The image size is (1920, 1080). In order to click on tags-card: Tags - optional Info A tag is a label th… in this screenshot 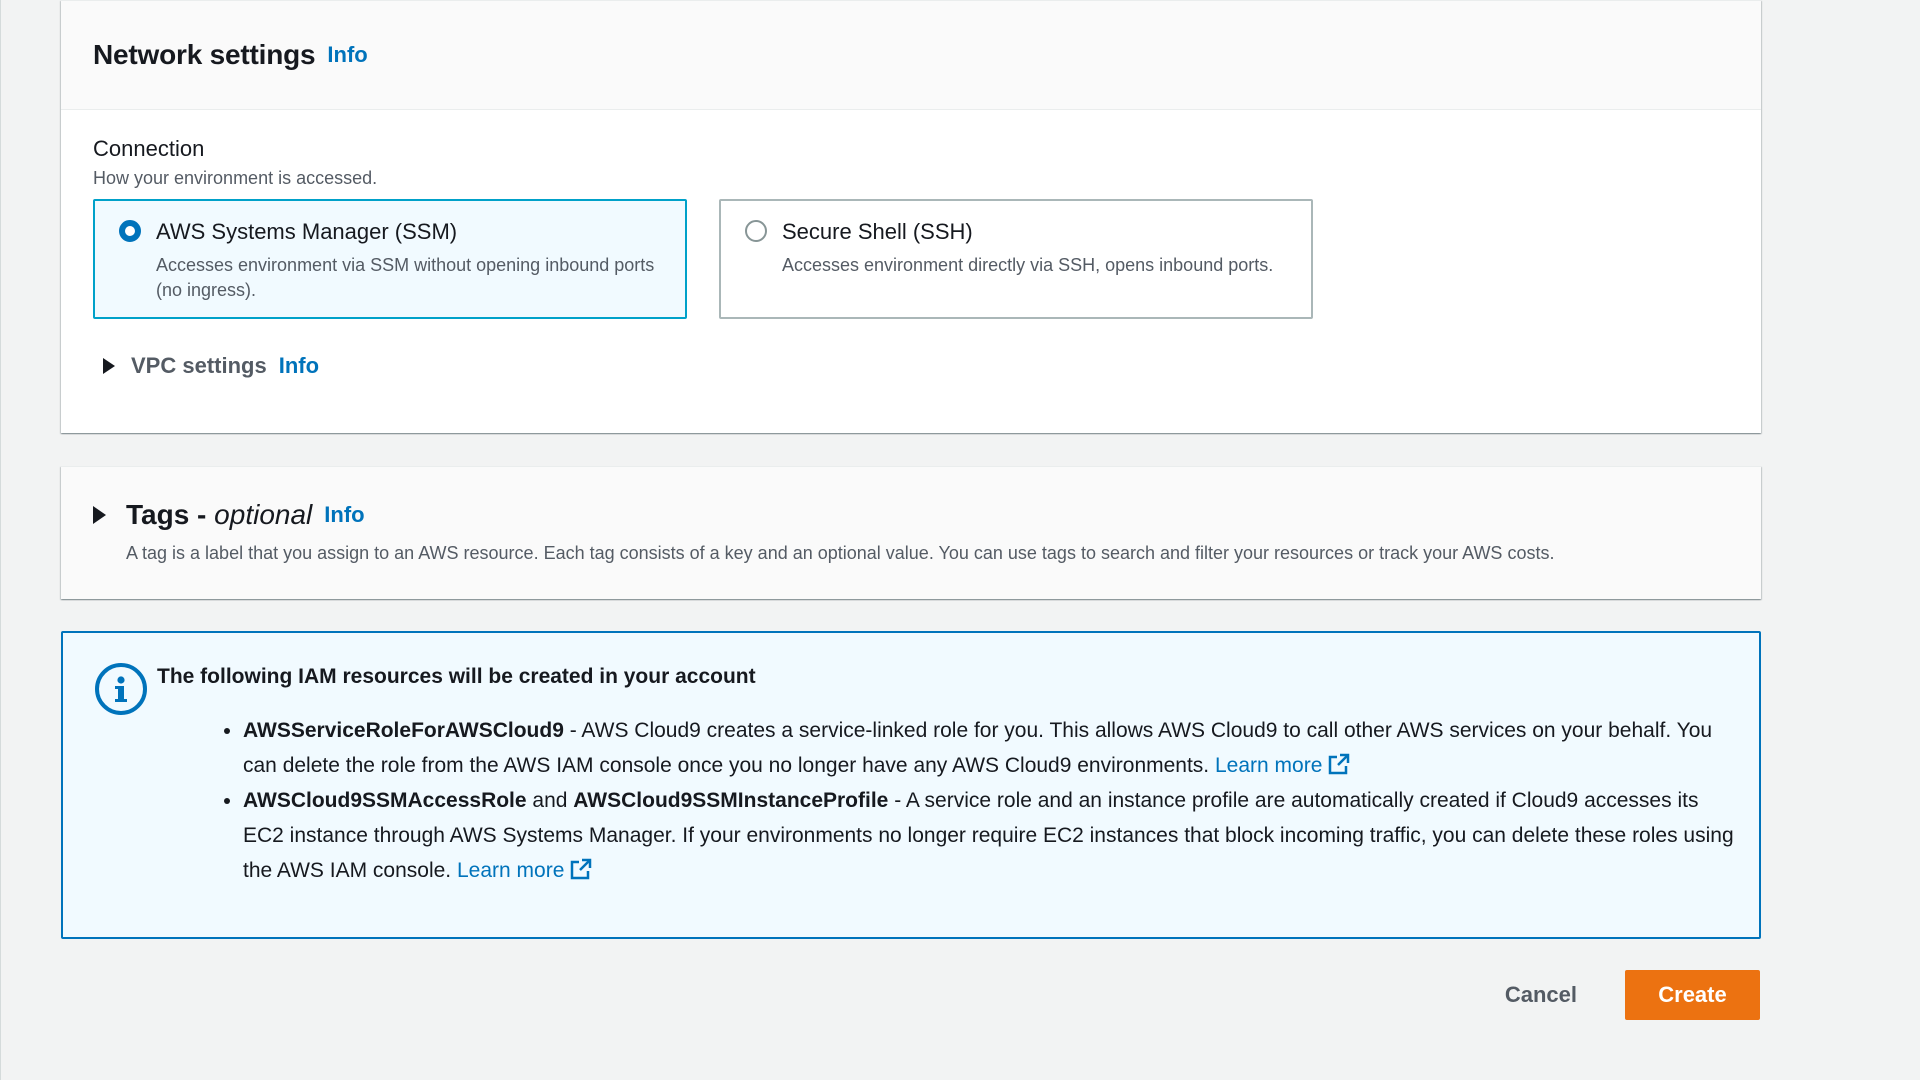, I will do `click(911, 532)`.